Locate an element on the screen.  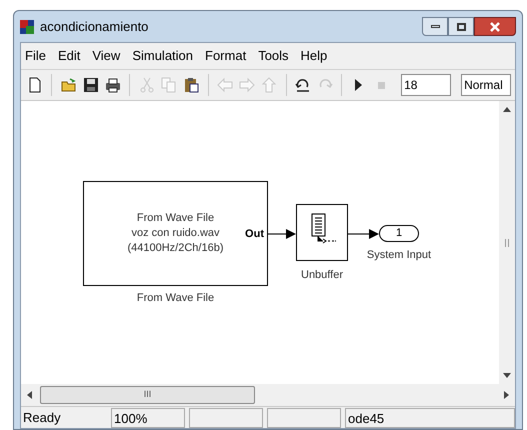
menu-item: Tools is located at coordinates (273, 56).